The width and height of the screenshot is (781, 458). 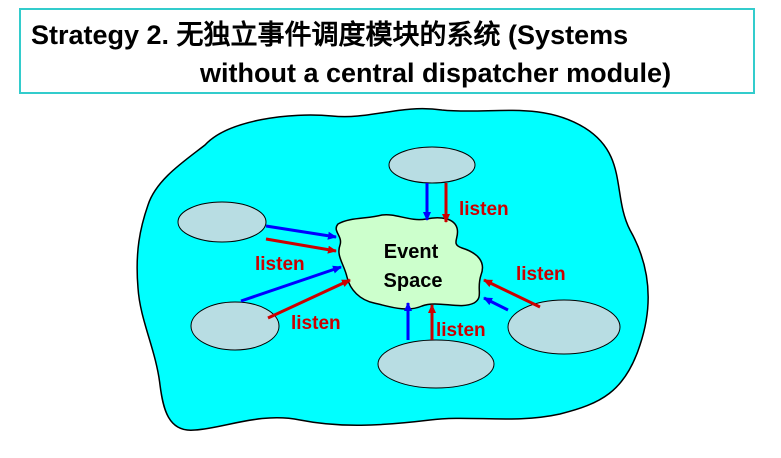 What do you see at coordinates (484, 209) in the screenshot?
I see `listen-label-top: listen` at bounding box center [484, 209].